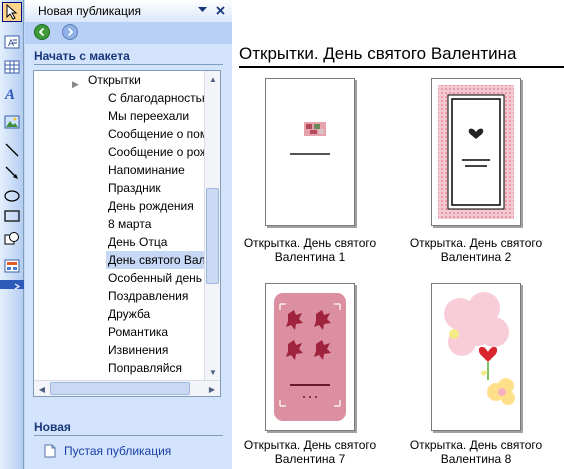 This screenshot has width=564, height=469. What do you see at coordinates (42, 32) in the screenshot?
I see `back-icon` at bounding box center [42, 32].